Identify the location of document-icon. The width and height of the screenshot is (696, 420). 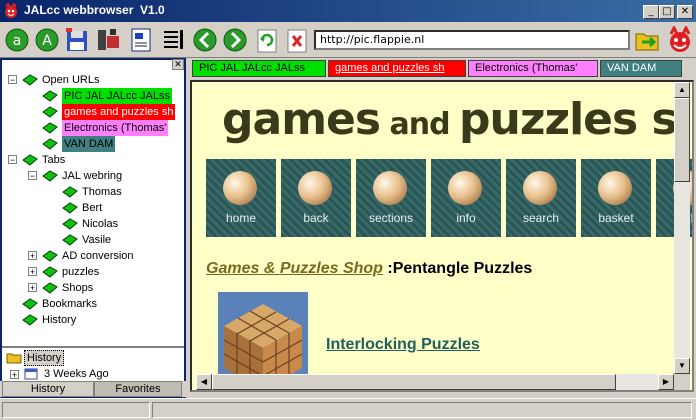
(141, 40).